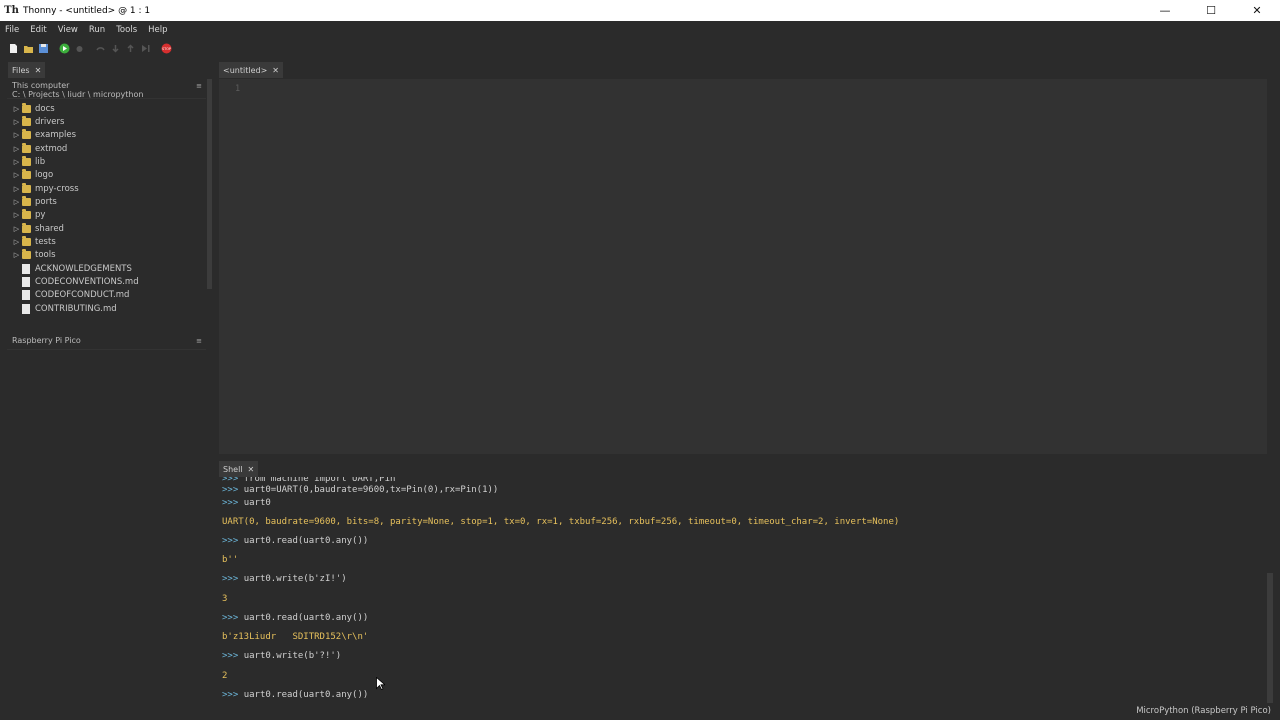 The image size is (1280, 720). What do you see at coordinates (28, 48) in the screenshot?
I see `open-icon` at bounding box center [28, 48].